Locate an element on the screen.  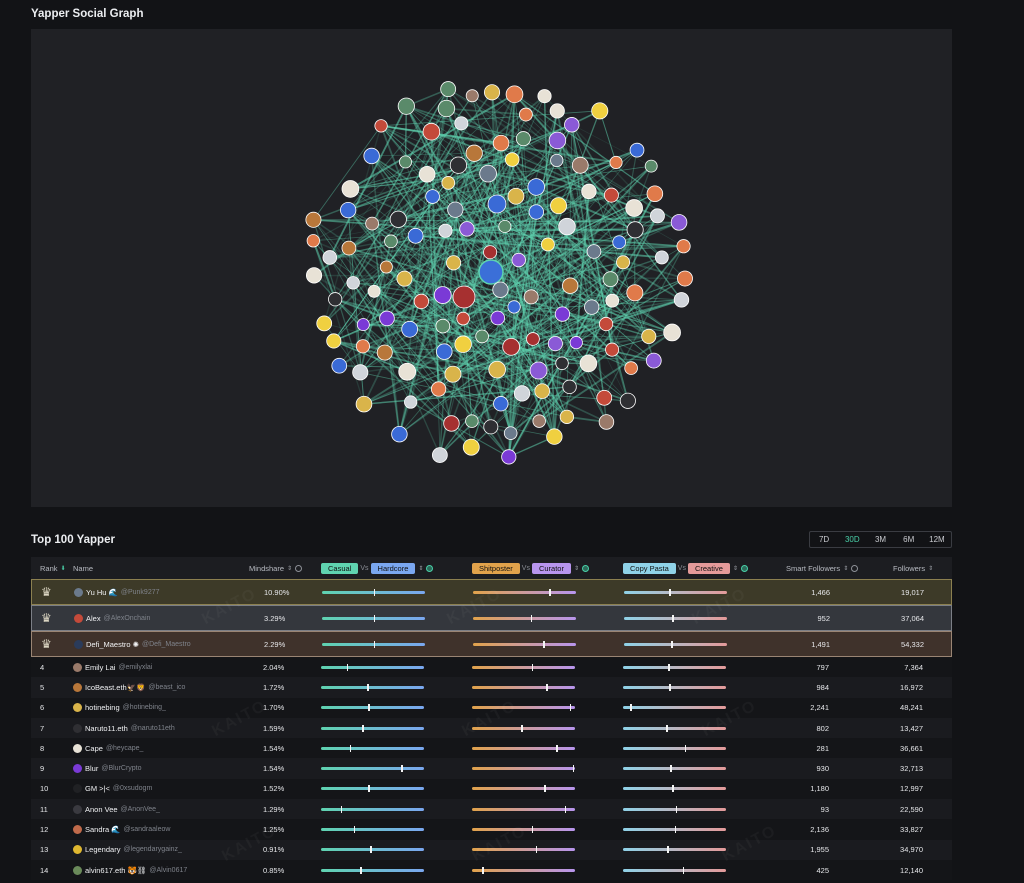
name-cell: Legendary @legendarygainz_ is located at coordinates (127, 850).